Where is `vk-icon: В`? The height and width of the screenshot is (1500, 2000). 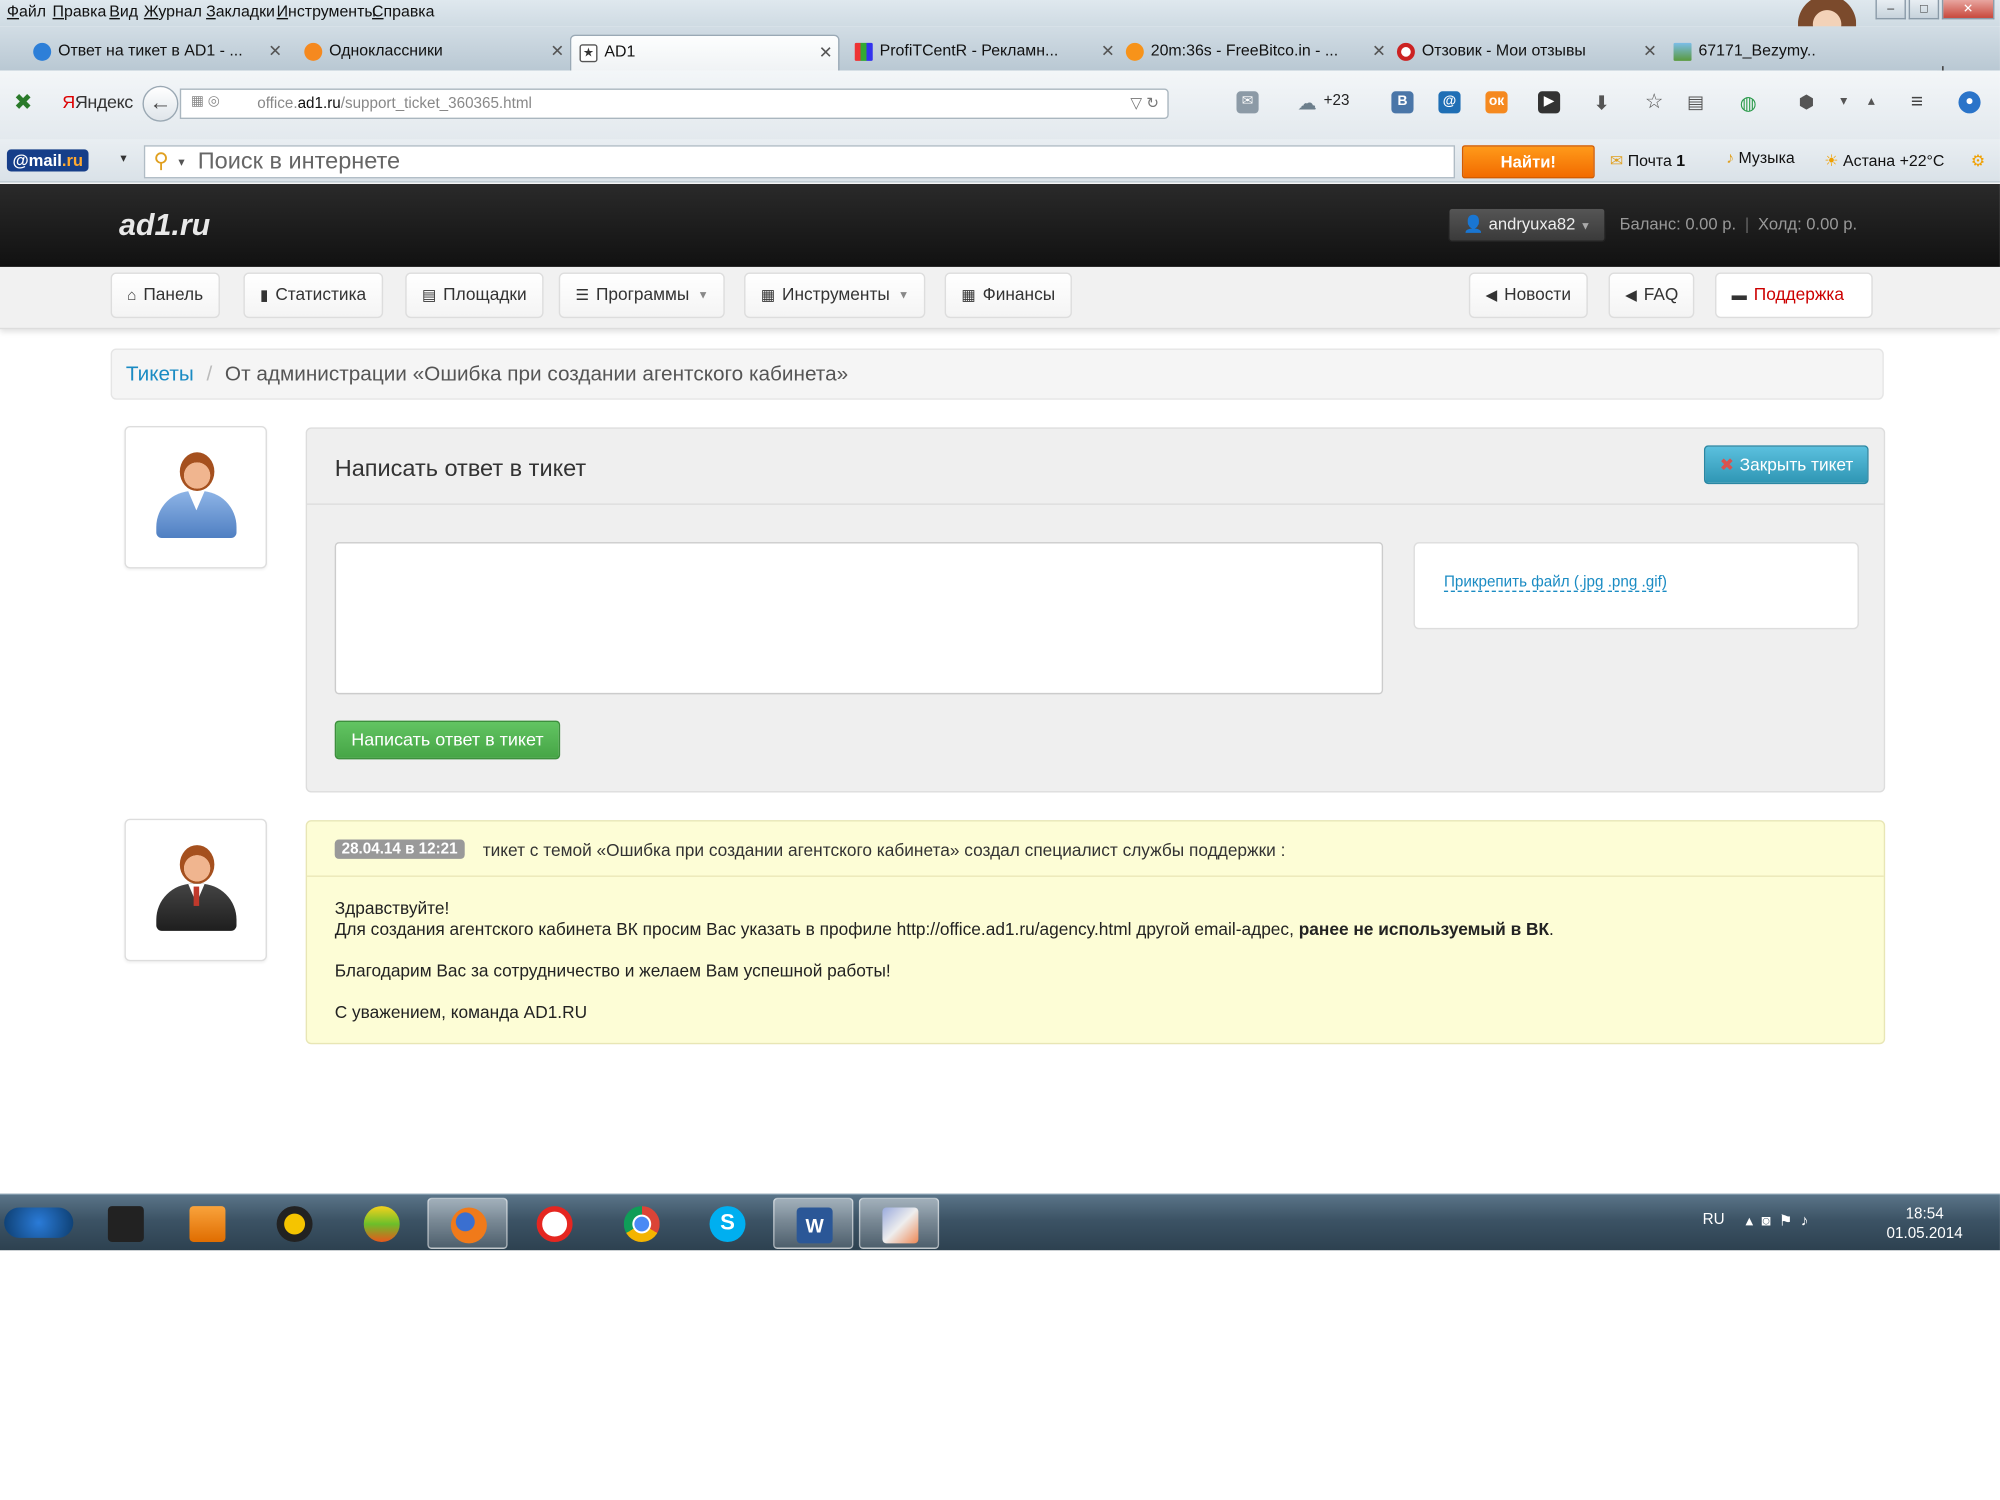 vk-icon: В is located at coordinates (1402, 102).